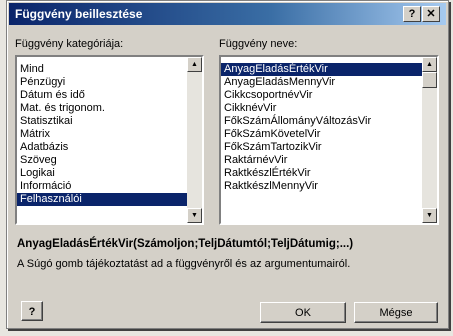 The height and width of the screenshot is (336, 453). I want to click on list-item: FőkSzámÁllományVáltozásVir, so click(329, 121).